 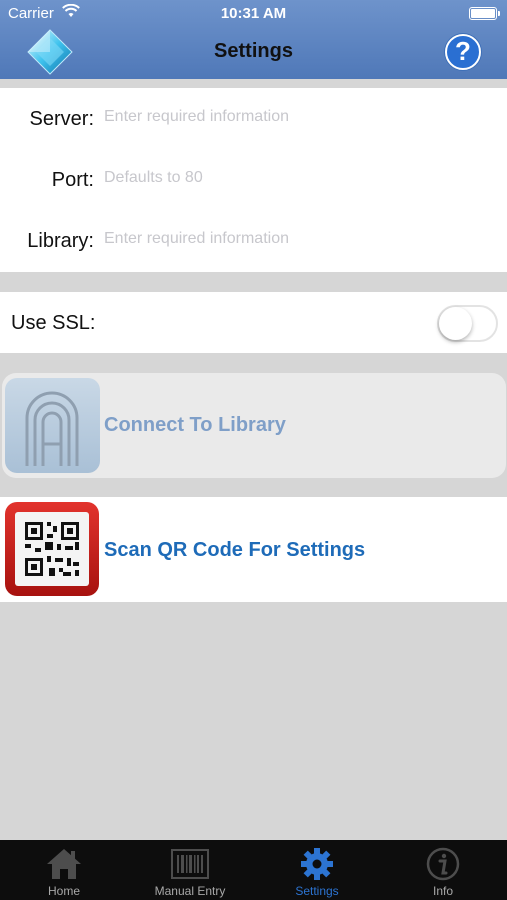 I want to click on port-row: Port:, so click(x=253, y=179).